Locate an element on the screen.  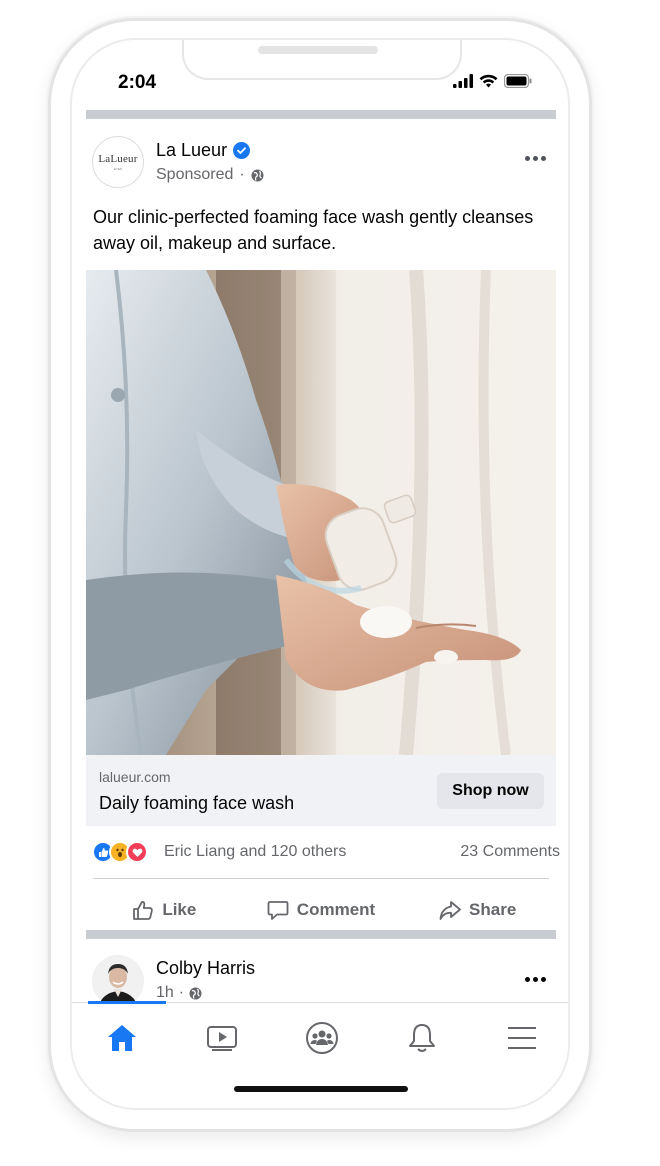
share-label: Share is located at coordinates (493, 909).